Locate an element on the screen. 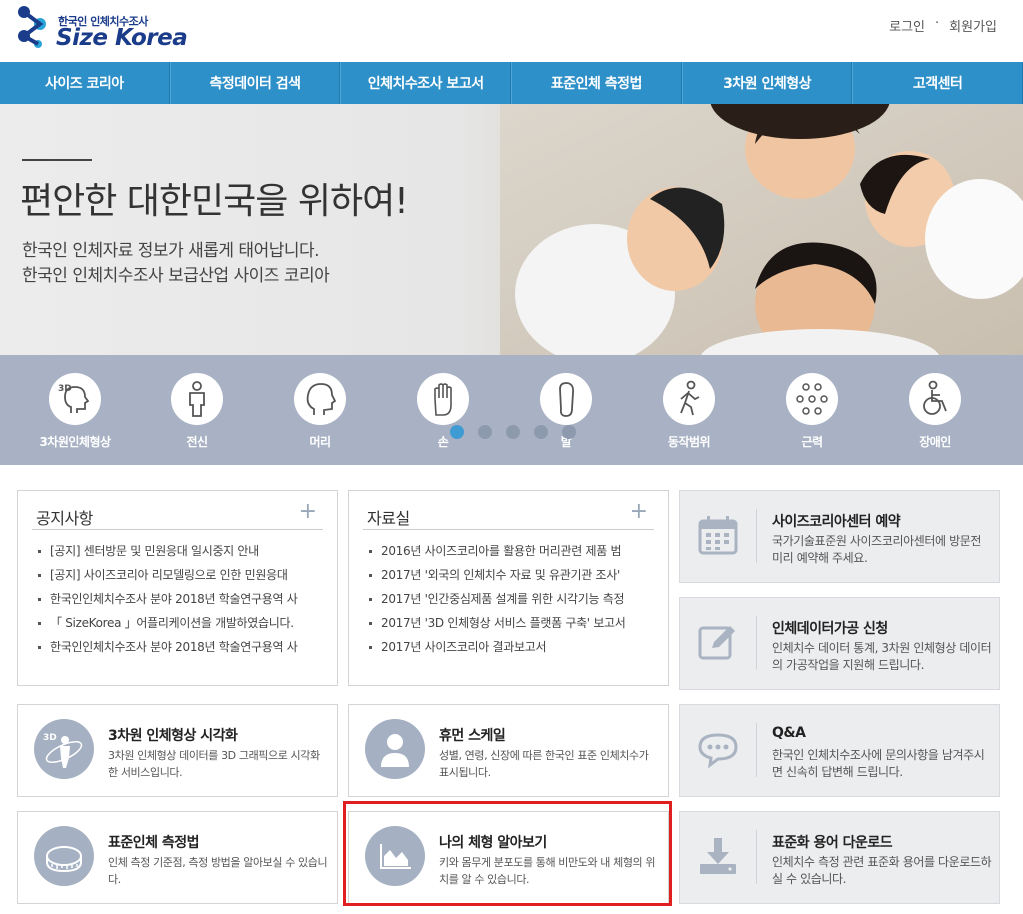 This screenshot has height=914, width=1023. measure-method-title: 표준인체 측정법 is located at coordinates (154, 843).